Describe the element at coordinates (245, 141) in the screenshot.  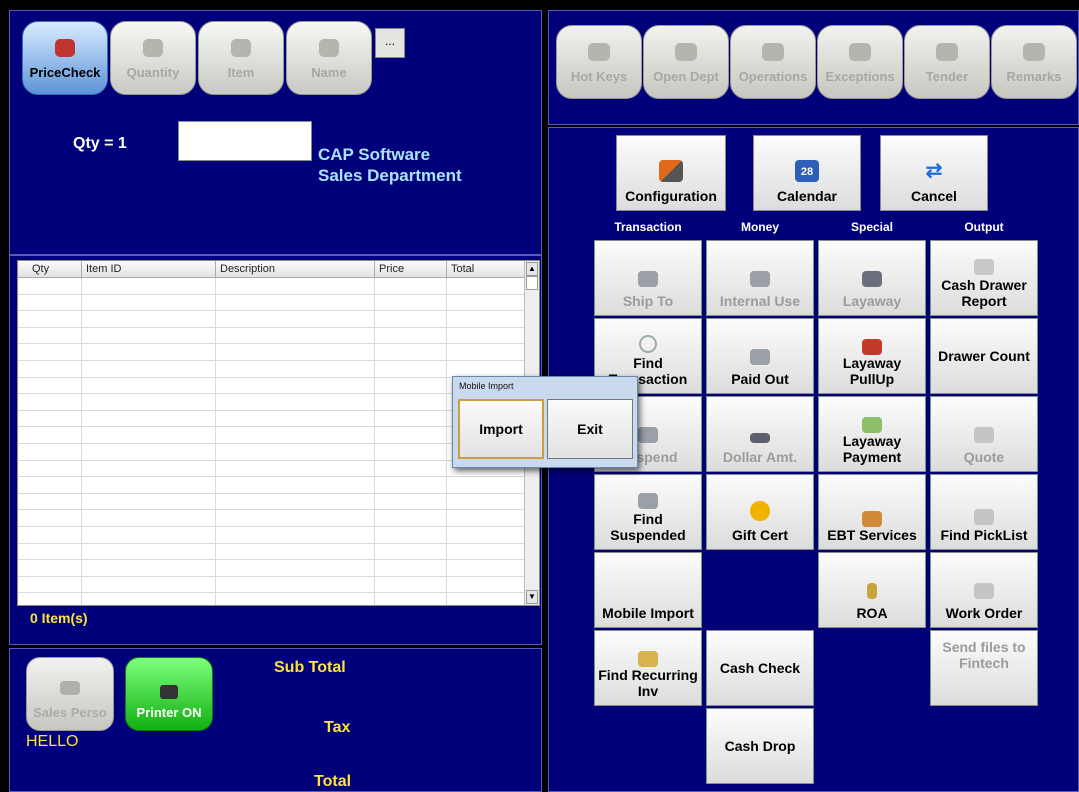
I see `scan-input` at that location.